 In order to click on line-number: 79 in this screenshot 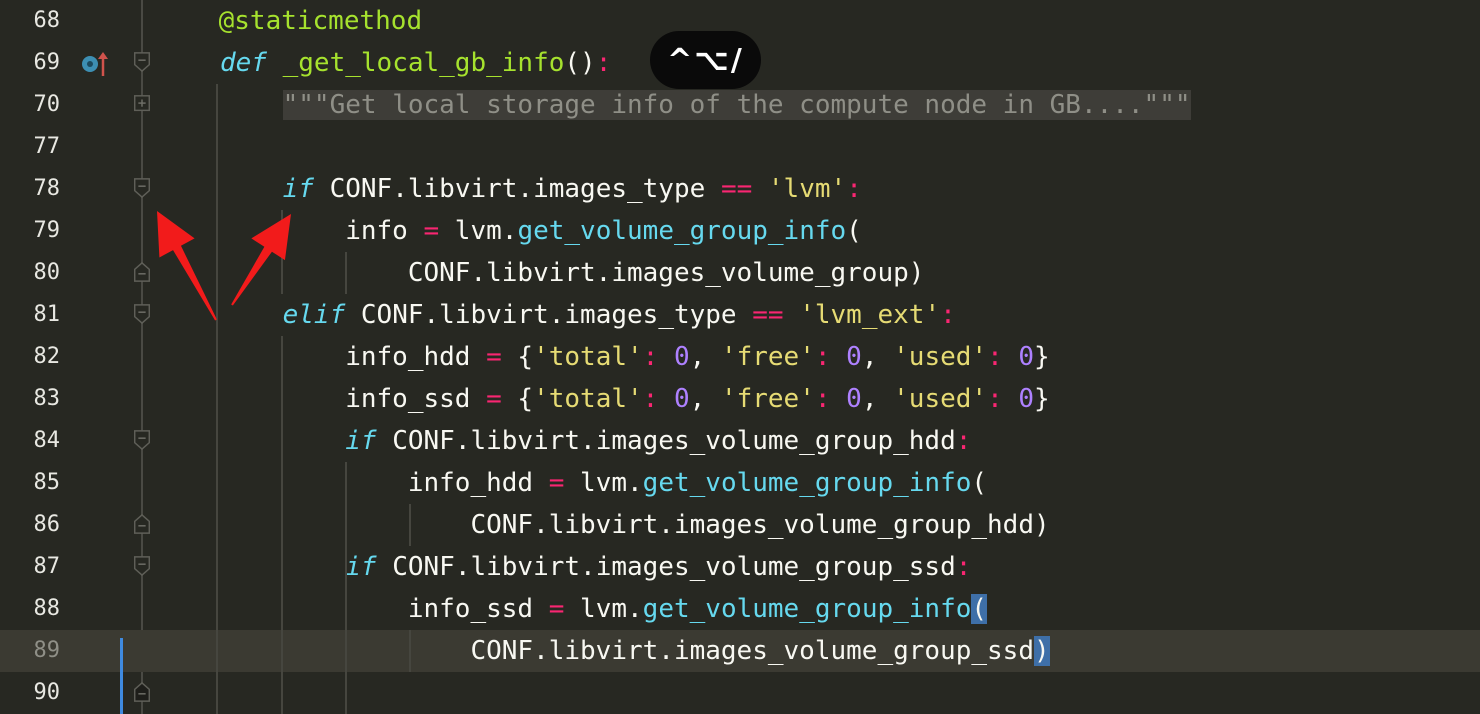, I will do `click(30, 231)`.